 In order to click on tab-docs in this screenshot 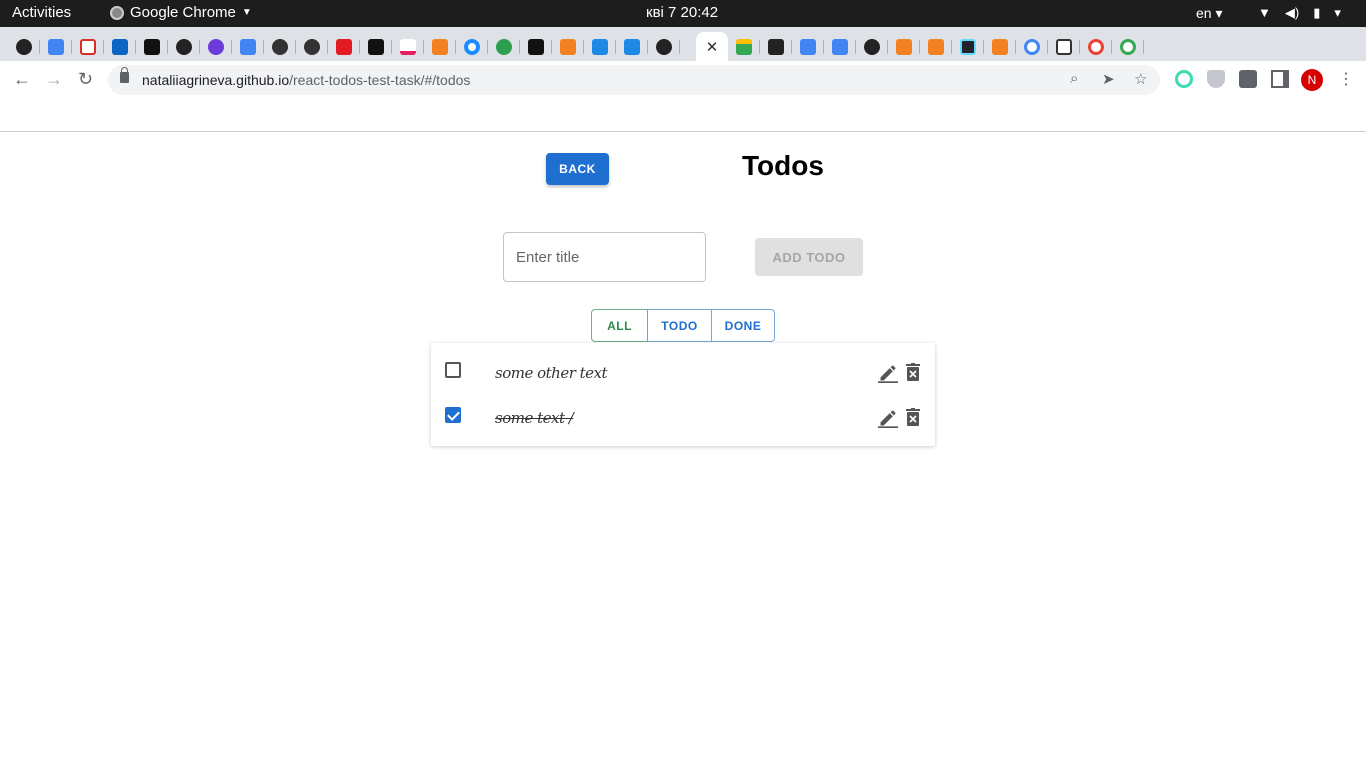, I will do `click(56, 46)`.